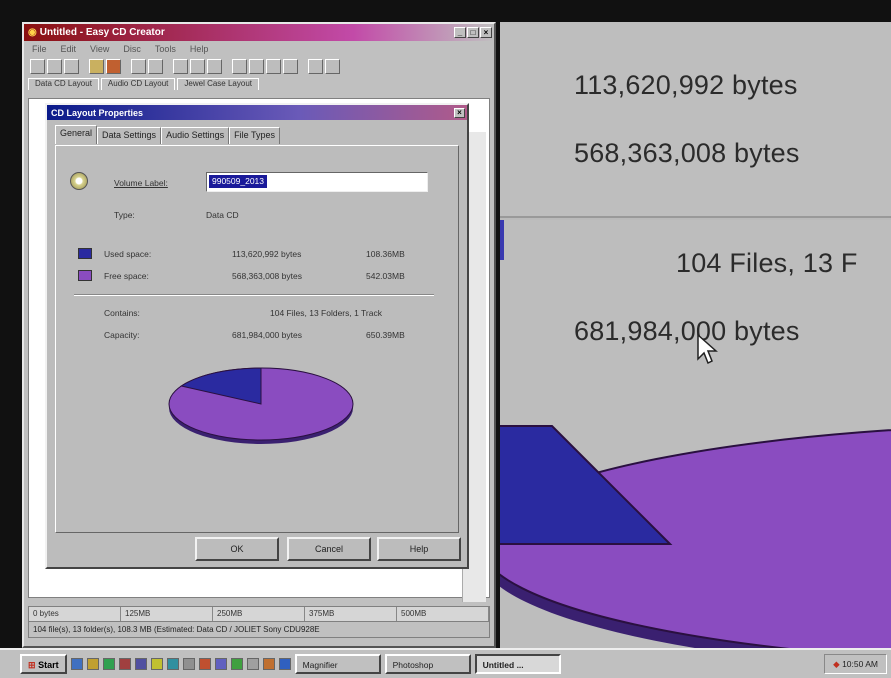 Image resolution: width=891 pixels, height=678 pixels. What do you see at coordinates (122, 335) in the screenshot?
I see `capacity-caption: Capacity:` at bounding box center [122, 335].